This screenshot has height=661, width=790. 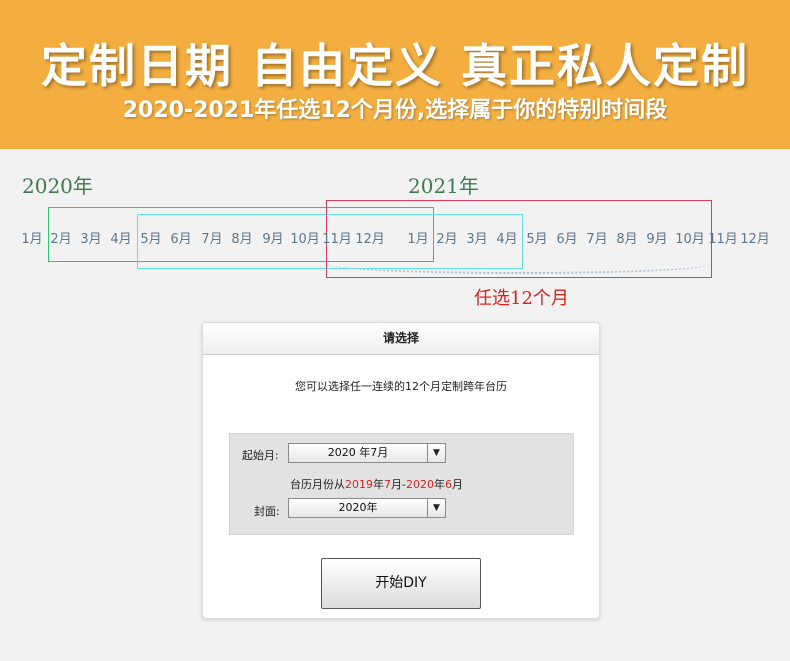 What do you see at coordinates (358, 507) in the screenshot?
I see `cover-value: 2020年` at bounding box center [358, 507].